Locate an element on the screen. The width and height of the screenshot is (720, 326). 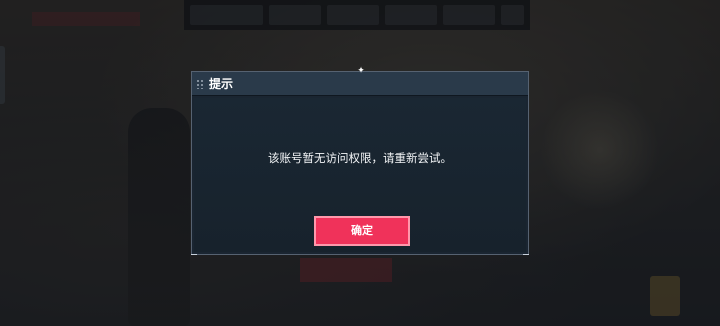
drag-handle-icon is located at coordinates (200, 83).